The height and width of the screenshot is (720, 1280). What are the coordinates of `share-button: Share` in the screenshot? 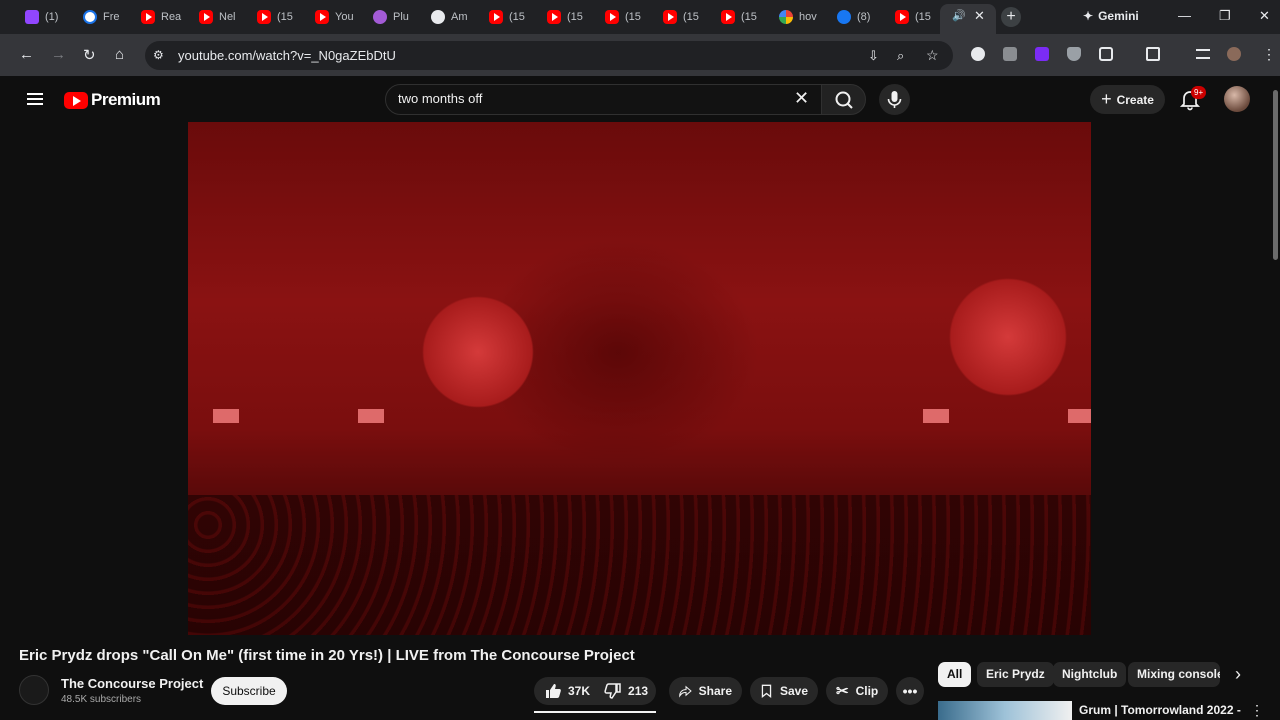 It's located at (705, 691).